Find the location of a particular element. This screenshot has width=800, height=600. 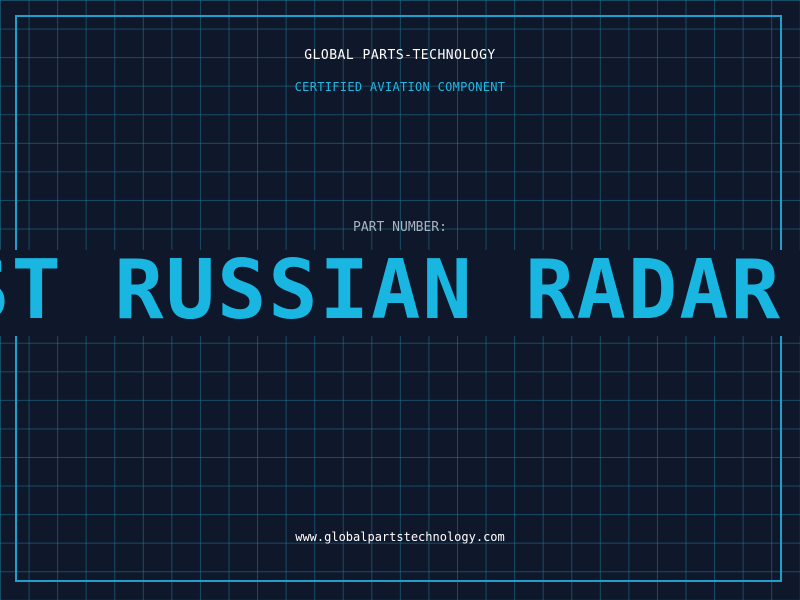

part-number-band: NEWEST RUSSIAN RADAR is located at coordinates (400, 293).